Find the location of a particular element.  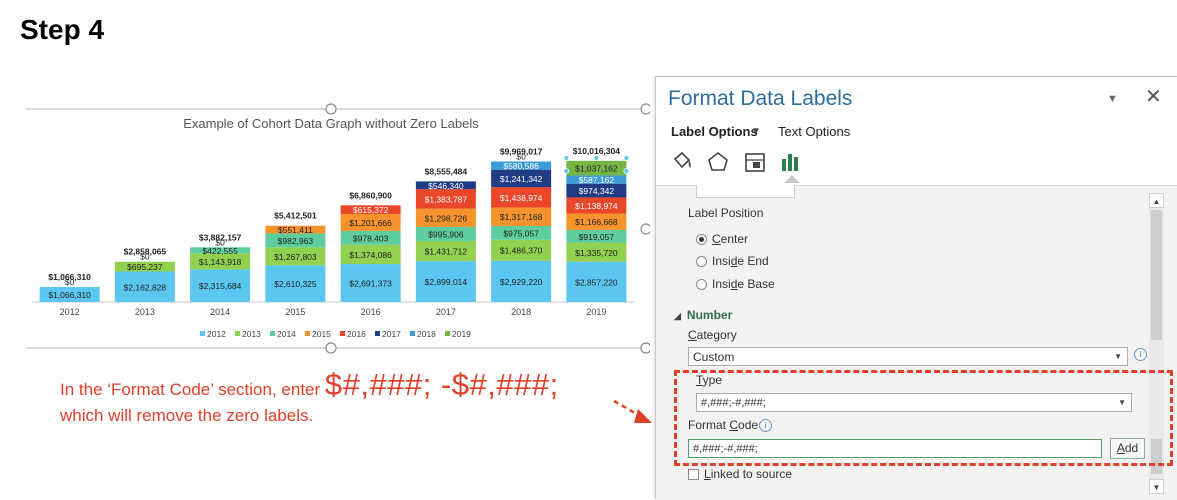

linked-to-source-label: Linked to source is located at coordinates (748, 474).